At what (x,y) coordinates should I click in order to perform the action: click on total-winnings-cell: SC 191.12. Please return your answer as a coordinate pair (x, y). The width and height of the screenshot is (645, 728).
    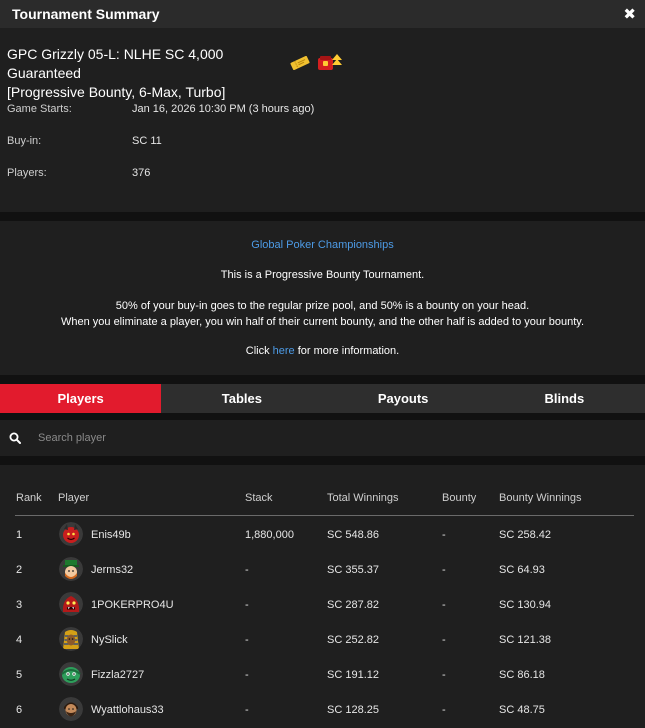
    Looking at the image, I should click on (353, 675).